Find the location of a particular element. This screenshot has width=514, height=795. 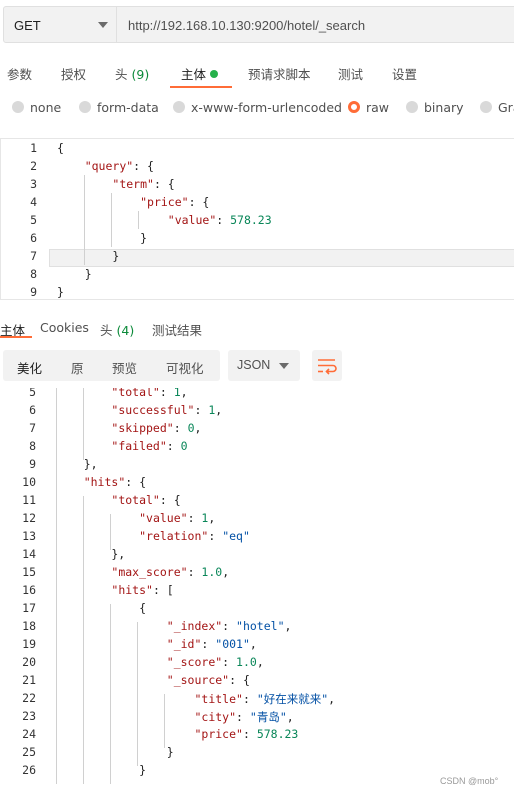

view-mode-segment: 美化 原 预览 可视化 is located at coordinates (111, 365).